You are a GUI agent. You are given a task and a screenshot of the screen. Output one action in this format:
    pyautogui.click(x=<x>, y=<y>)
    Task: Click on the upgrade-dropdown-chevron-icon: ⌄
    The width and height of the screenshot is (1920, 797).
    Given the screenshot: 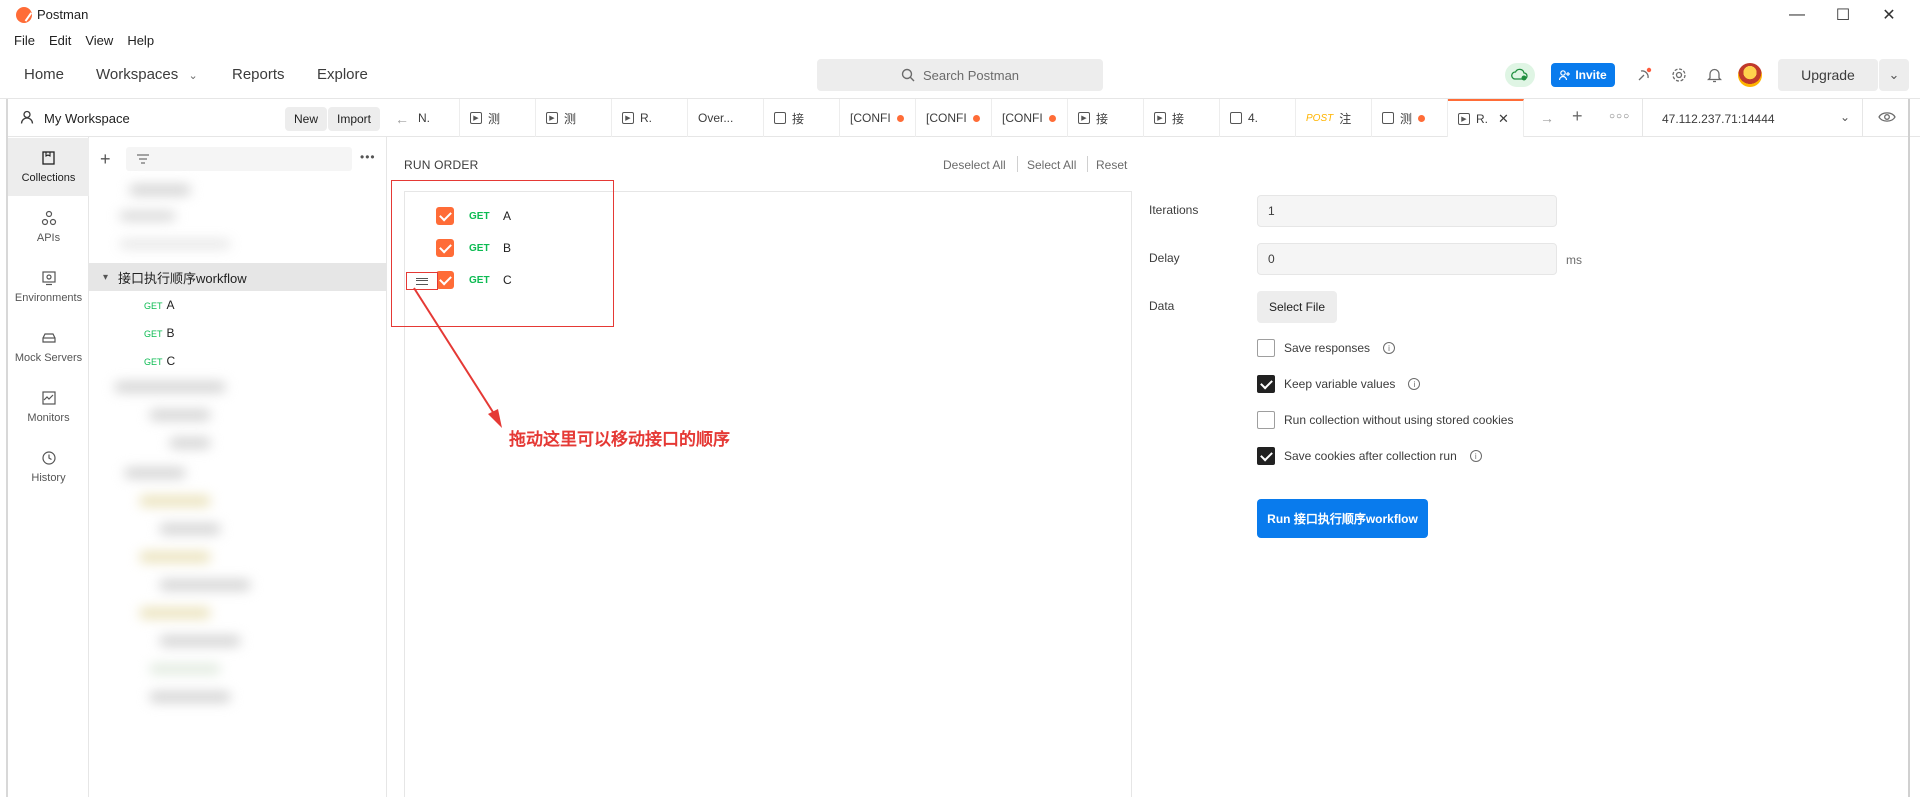 What is the action you would take?
    pyautogui.click(x=1894, y=75)
    